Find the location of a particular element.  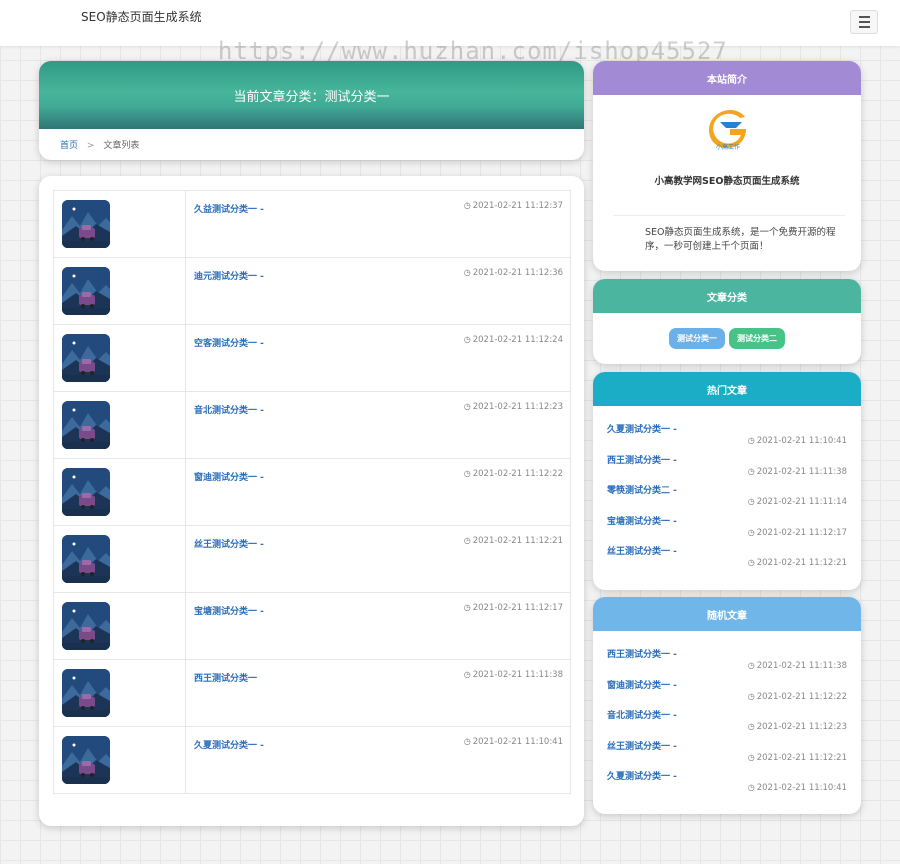

breadcrumb-home-link: 首页 is located at coordinates (69, 146).